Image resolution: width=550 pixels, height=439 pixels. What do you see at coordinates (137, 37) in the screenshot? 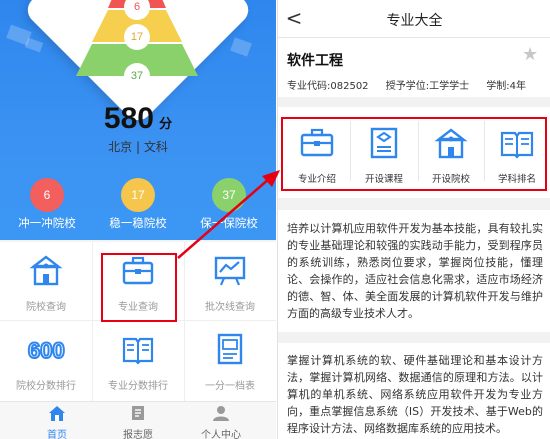
I see `pyramid-badge-mid: 17` at bounding box center [137, 37].